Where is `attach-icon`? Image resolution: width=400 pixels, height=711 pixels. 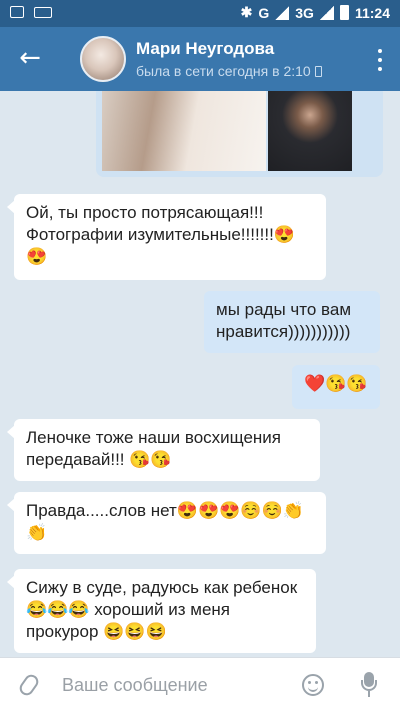 attach-icon is located at coordinates (29, 685).